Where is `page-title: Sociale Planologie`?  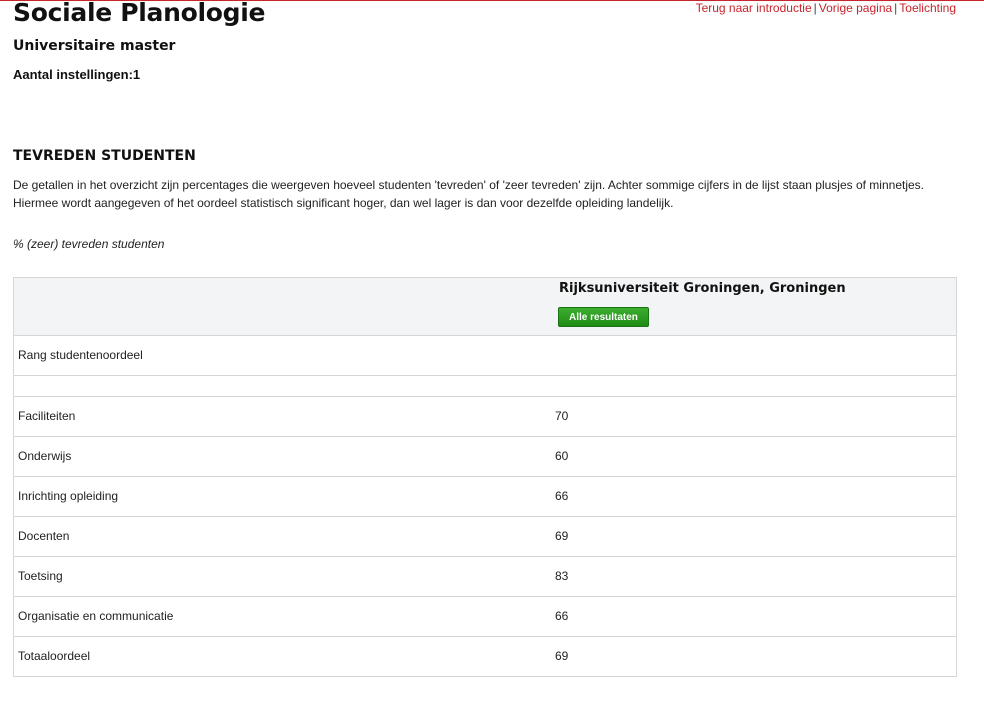 page-title: Sociale Planologie is located at coordinates (139, 13).